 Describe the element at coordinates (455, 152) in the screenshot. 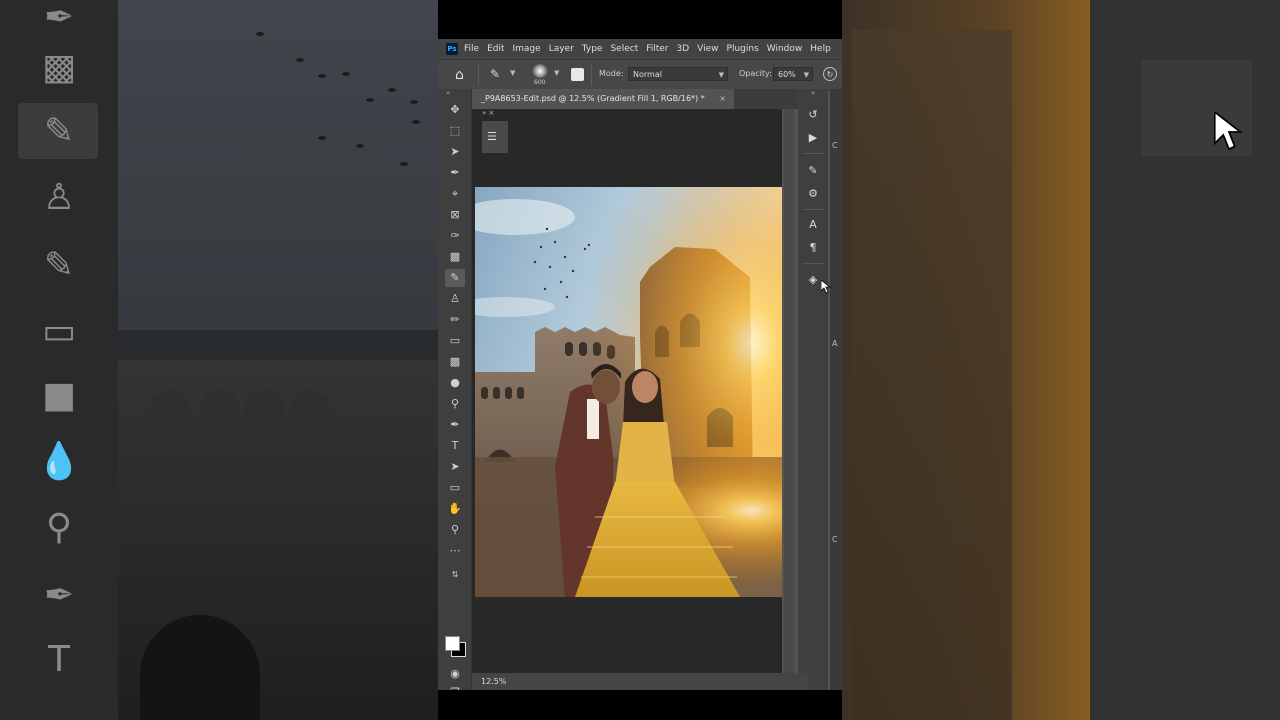

I see `lasso-icon: ➤` at that location.